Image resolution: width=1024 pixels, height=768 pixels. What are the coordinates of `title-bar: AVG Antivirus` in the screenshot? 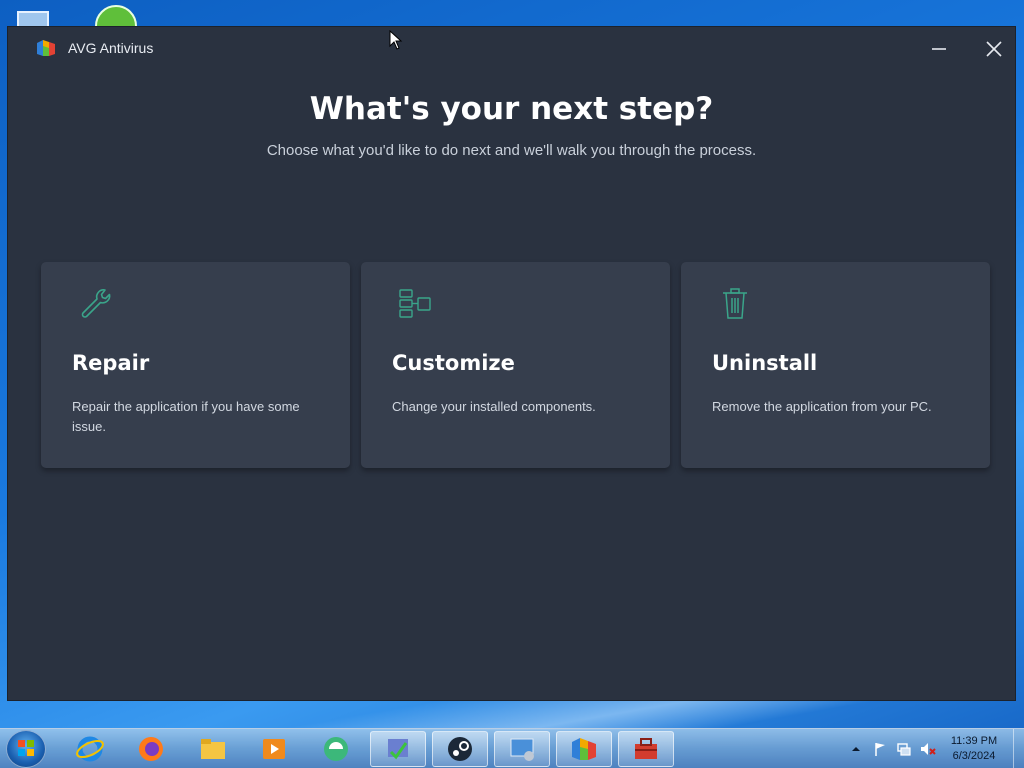 It's located at (511, 48).